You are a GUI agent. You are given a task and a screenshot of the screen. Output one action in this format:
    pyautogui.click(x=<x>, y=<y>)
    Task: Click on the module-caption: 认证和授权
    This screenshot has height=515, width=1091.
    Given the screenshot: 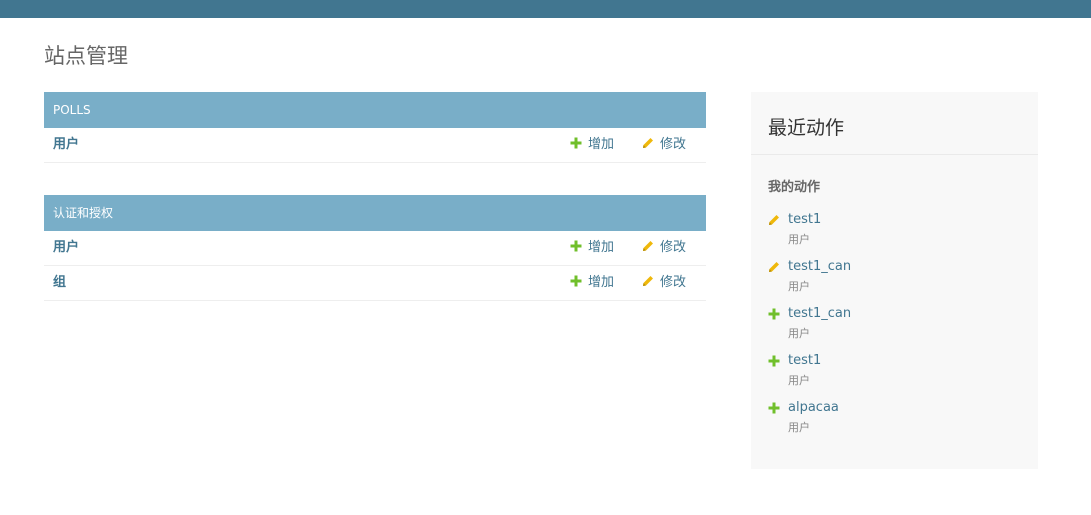 What is the action you would take?
    pyautogui.click(x=375, y=213)
    